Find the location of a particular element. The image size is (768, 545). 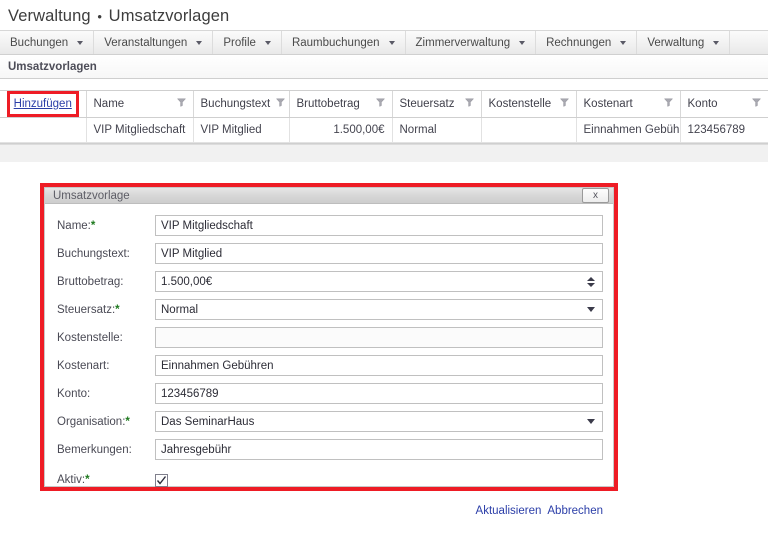

spinner-stepper-icon is located at coordinates (590, 281).